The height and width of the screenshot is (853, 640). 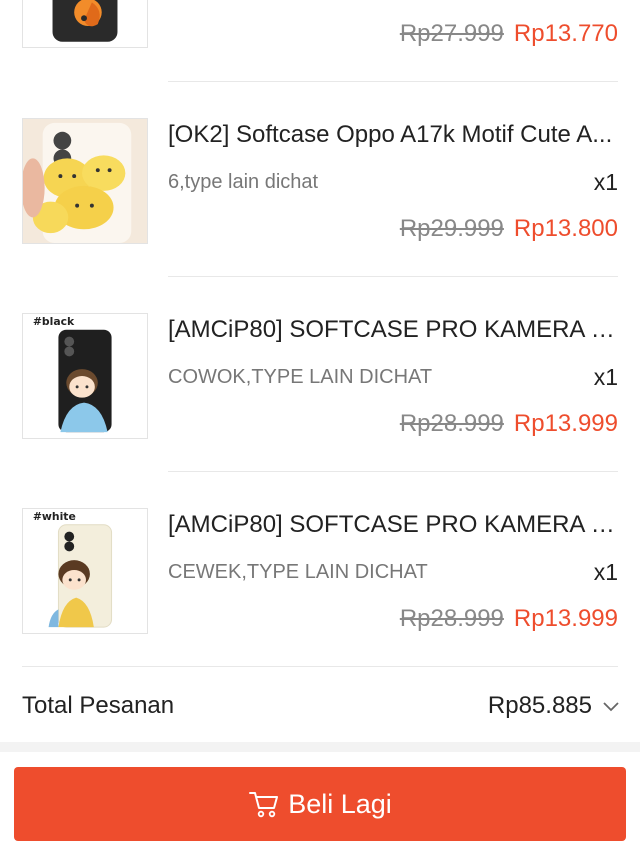 I want to click on original-price: Rp27.999, so click(x=451, y=33).